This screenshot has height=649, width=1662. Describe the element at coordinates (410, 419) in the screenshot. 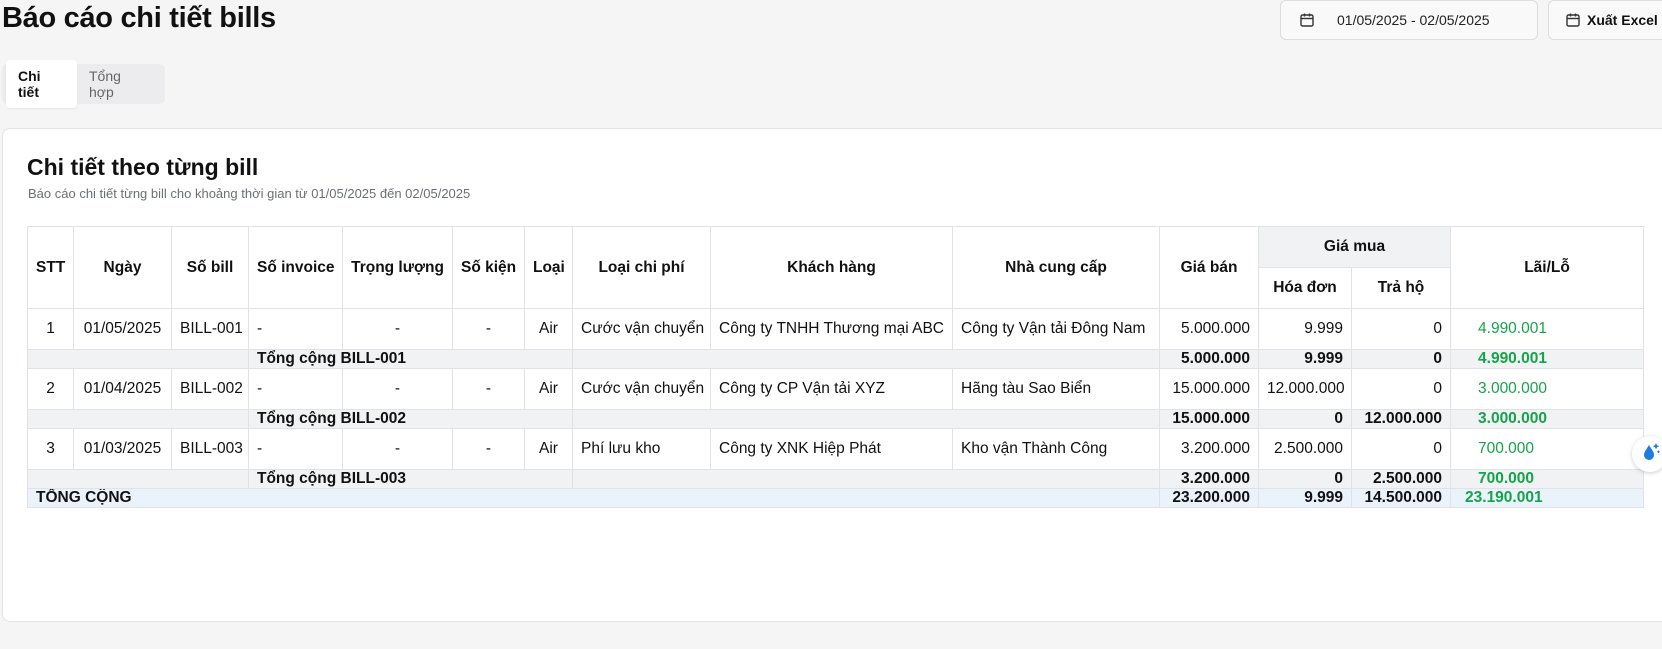

I see `subtotal-label: Tổng cộng BILL-002` at that location.